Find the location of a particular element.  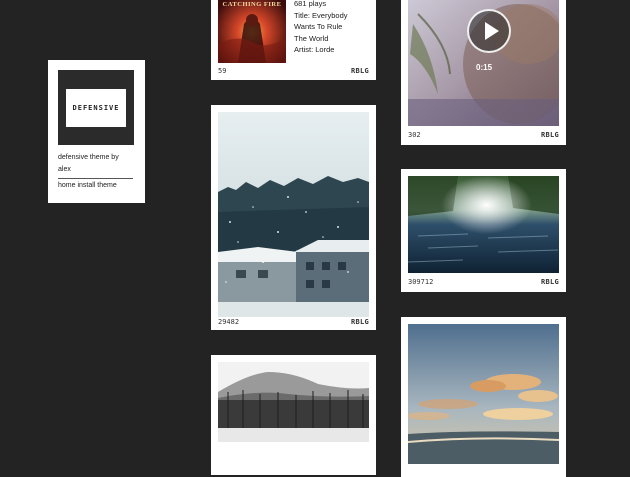

description-line: alex is located at coordinates (64, 169).